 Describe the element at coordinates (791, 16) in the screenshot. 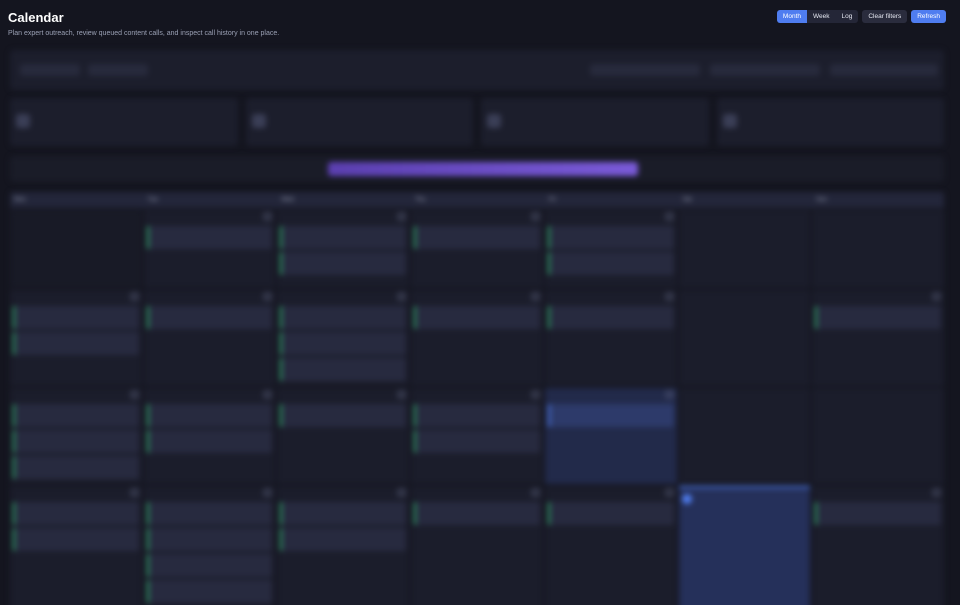

I see `view-month-button: Month` at that location.